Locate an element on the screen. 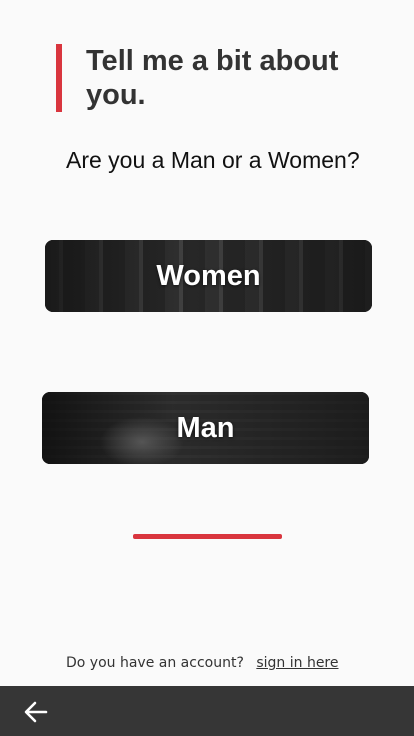 This screenshot has width=414, height=736. women-button-label: Women is located at coordinates (208, 275).